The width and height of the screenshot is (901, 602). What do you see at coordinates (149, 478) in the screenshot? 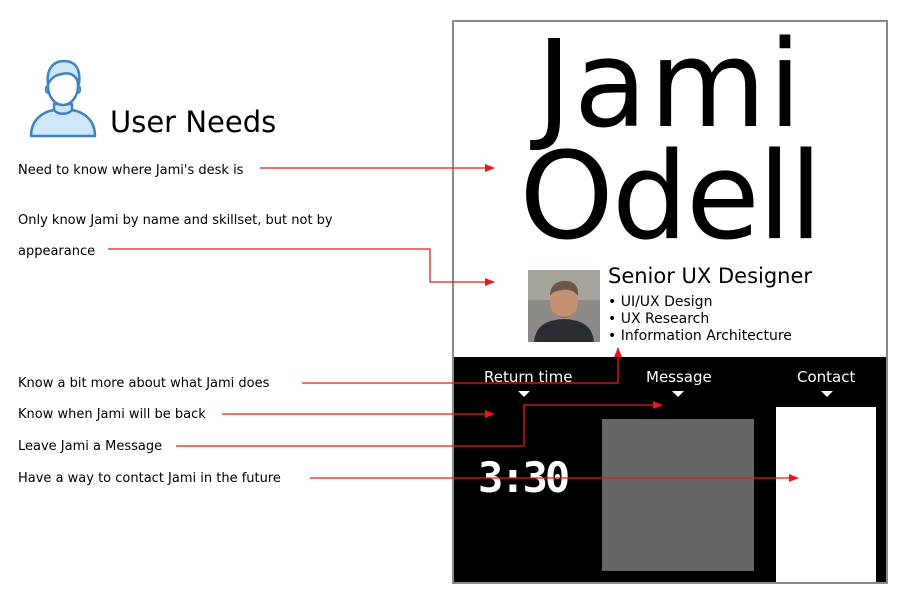
I see `need-future-contact: Have a way to contact Jami in the future` at bounding box center [149, 478].